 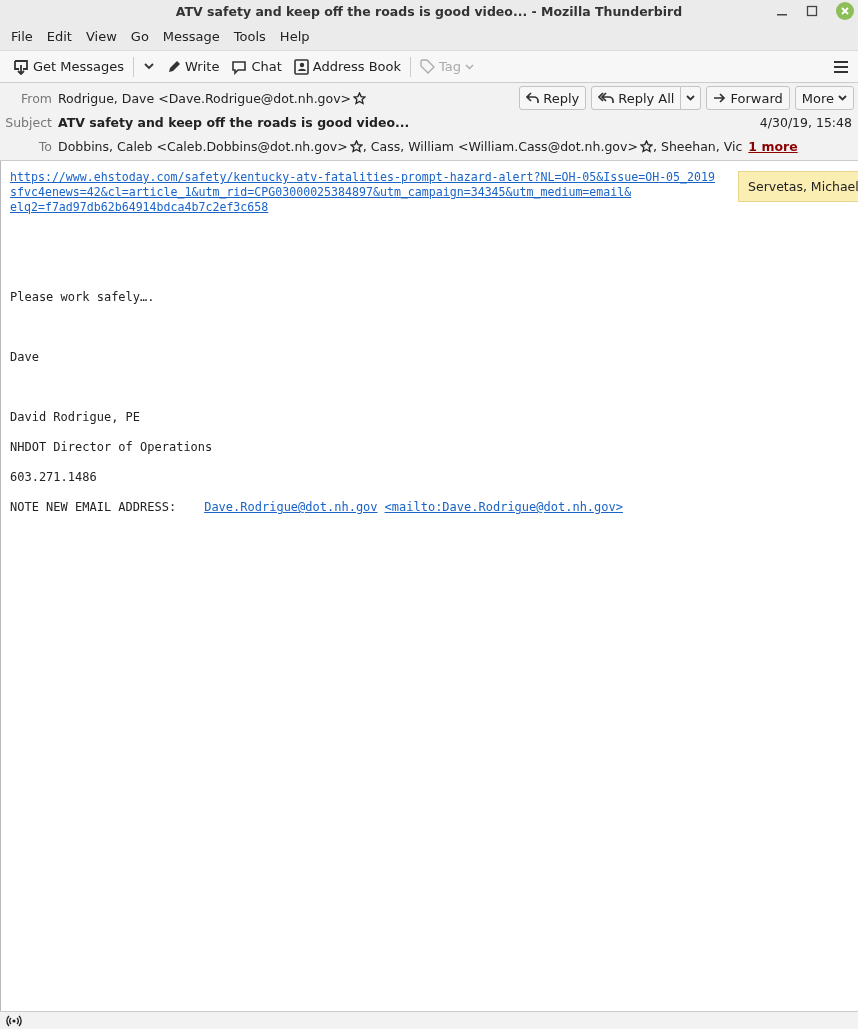 What do you see at coordinates (36, 98) in the screenshot?
I see `from-label: From` at bounding box center [36, 98].